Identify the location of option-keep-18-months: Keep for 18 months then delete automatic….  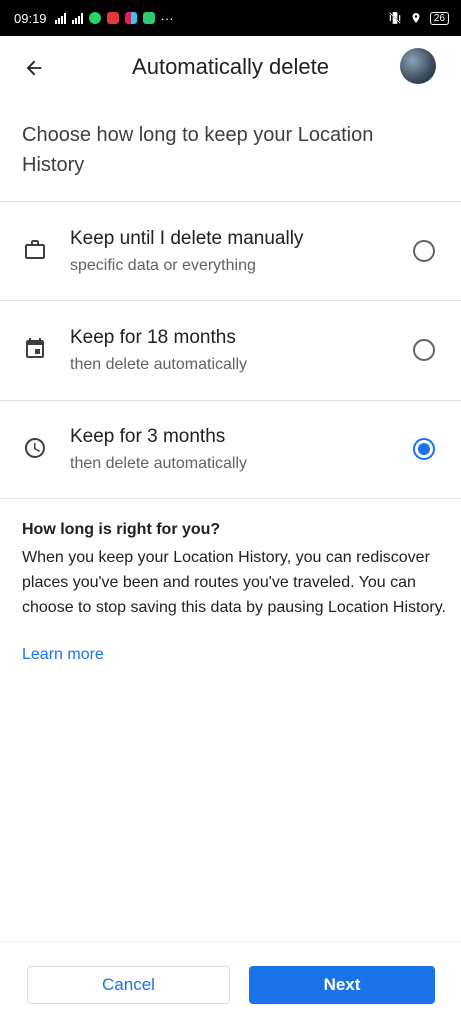
(230, 350).